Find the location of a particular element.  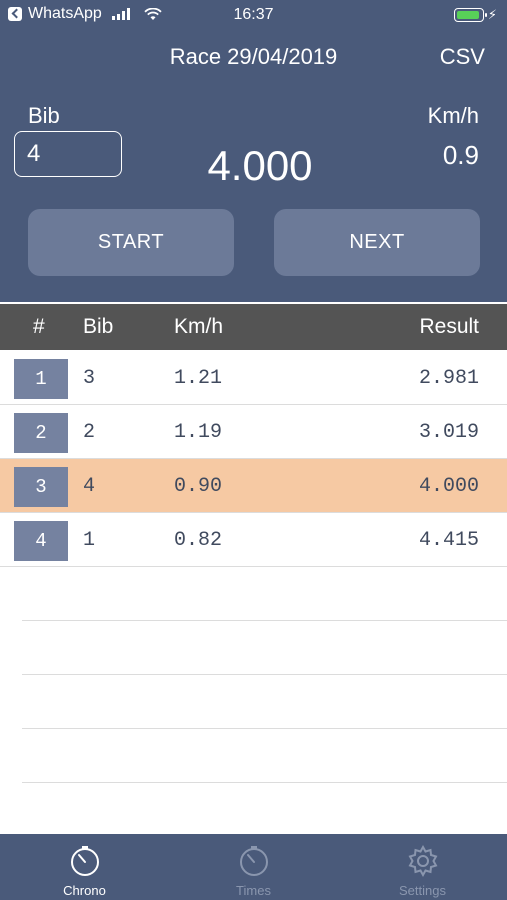

table-header: # Bib Km/h Result is located at coordinates (253, 327).